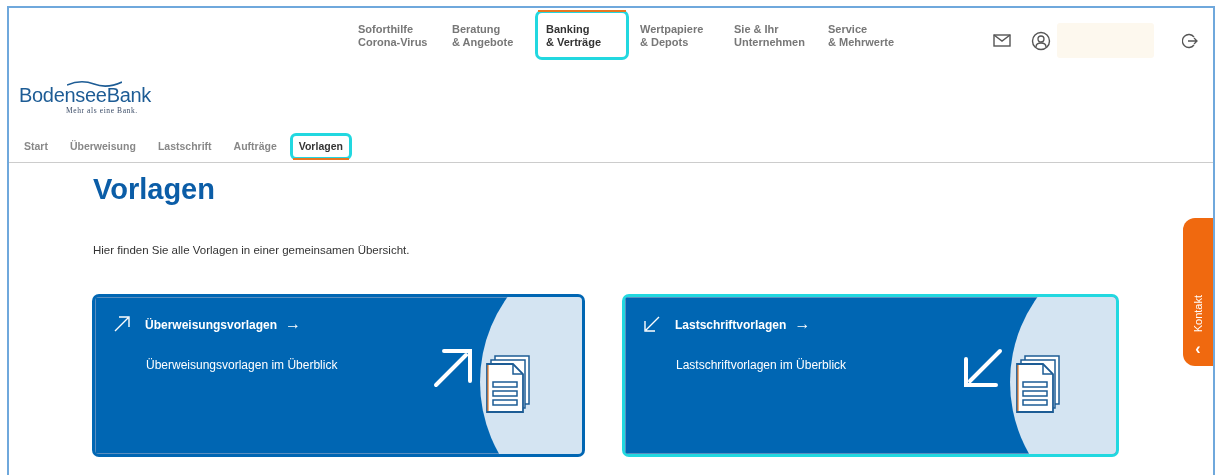  Describe the element at coordinates (252, 250) in the screenshot. I see `intro-text: Hier finden Sie alle Vorlagen in einer gemeinsamen Übersicht.` at that location.